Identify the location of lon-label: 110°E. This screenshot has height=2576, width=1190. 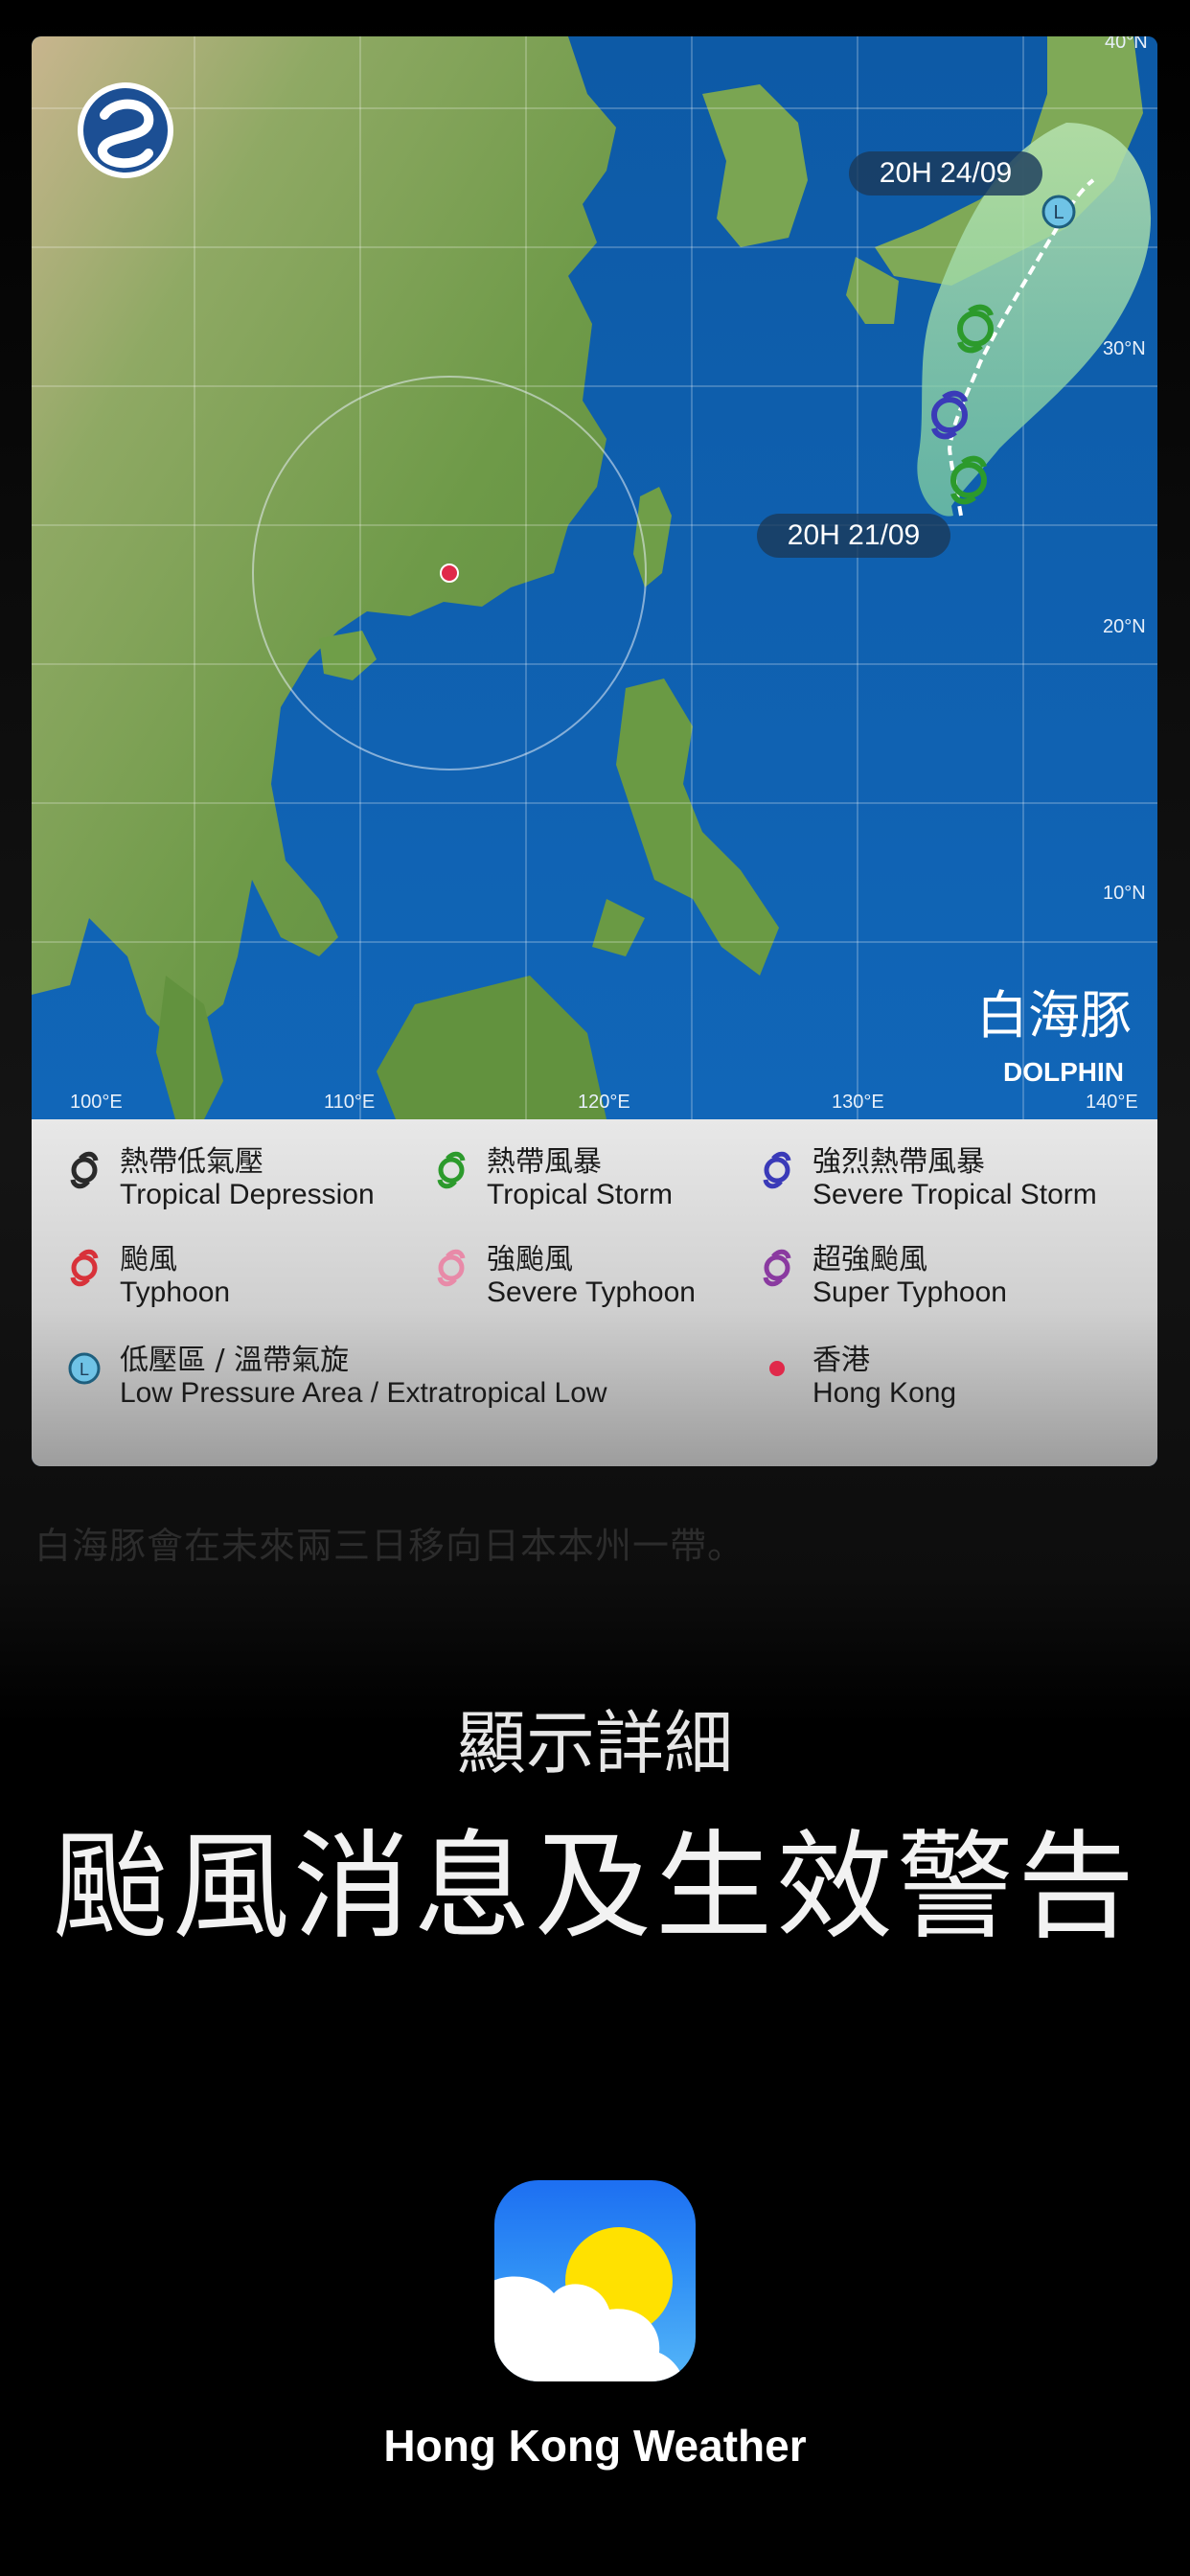
(350, 1102).